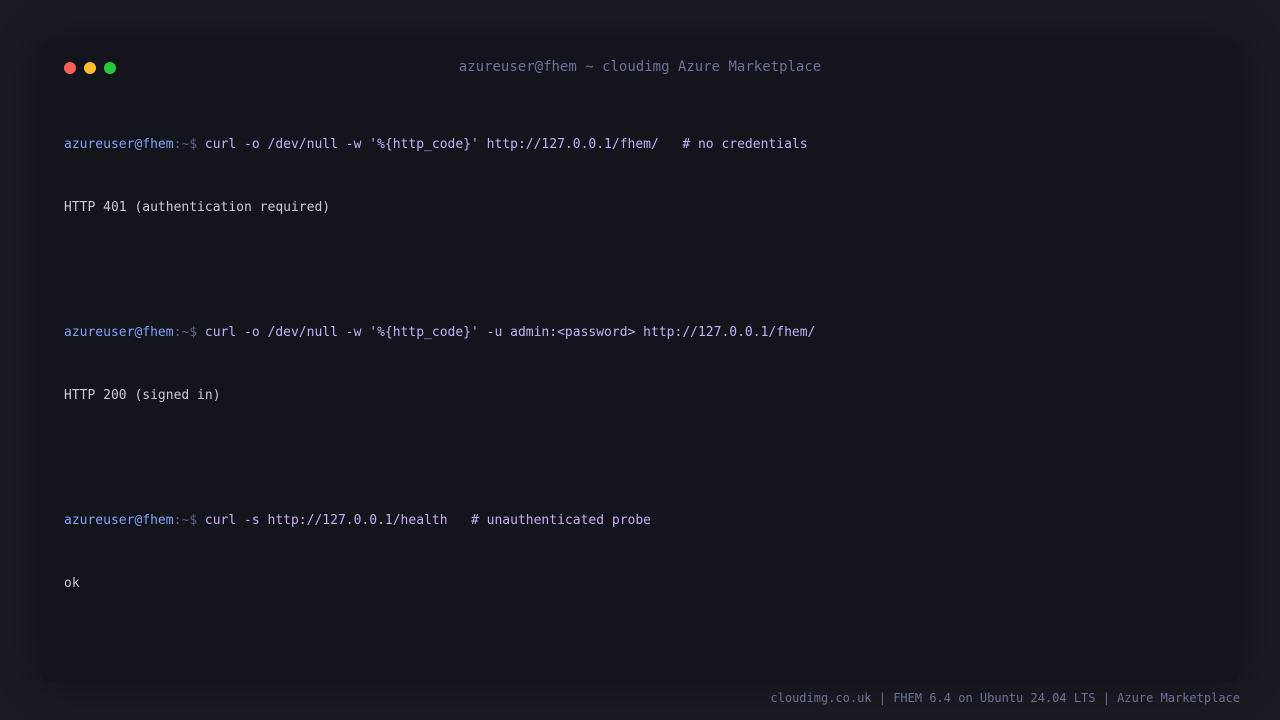  Describe the element at coordinates (142, 395) in the screenshot. I see `output-line: HTTP 200 (signed in)` at that location.